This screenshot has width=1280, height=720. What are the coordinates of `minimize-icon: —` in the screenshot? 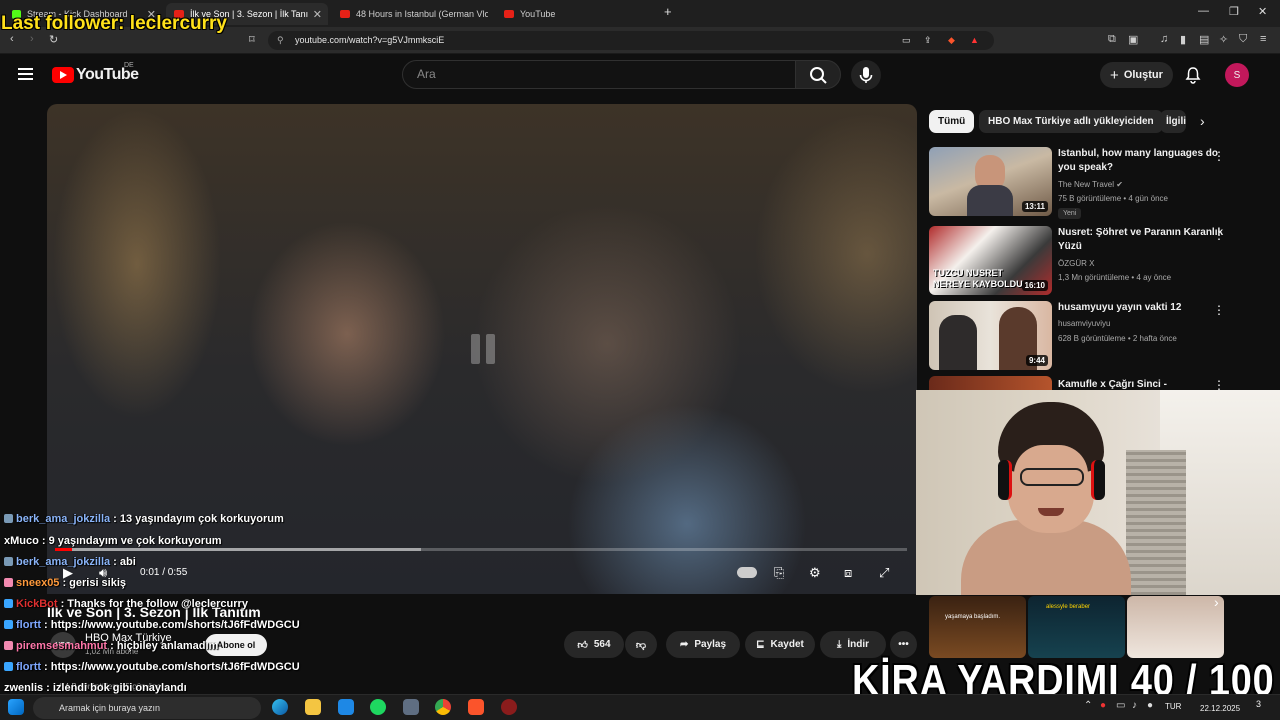 It's located at (1203, 11).